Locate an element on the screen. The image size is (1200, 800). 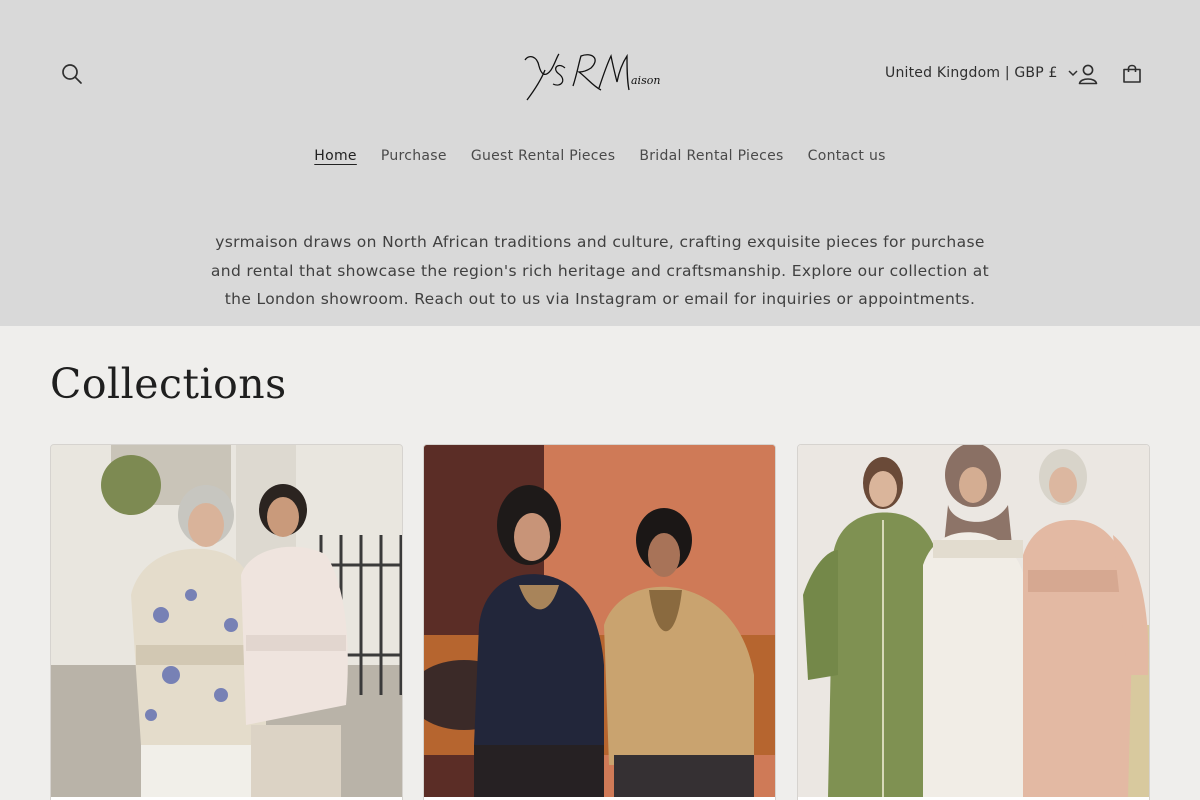
search-icon is located at coordinates (72, 74).